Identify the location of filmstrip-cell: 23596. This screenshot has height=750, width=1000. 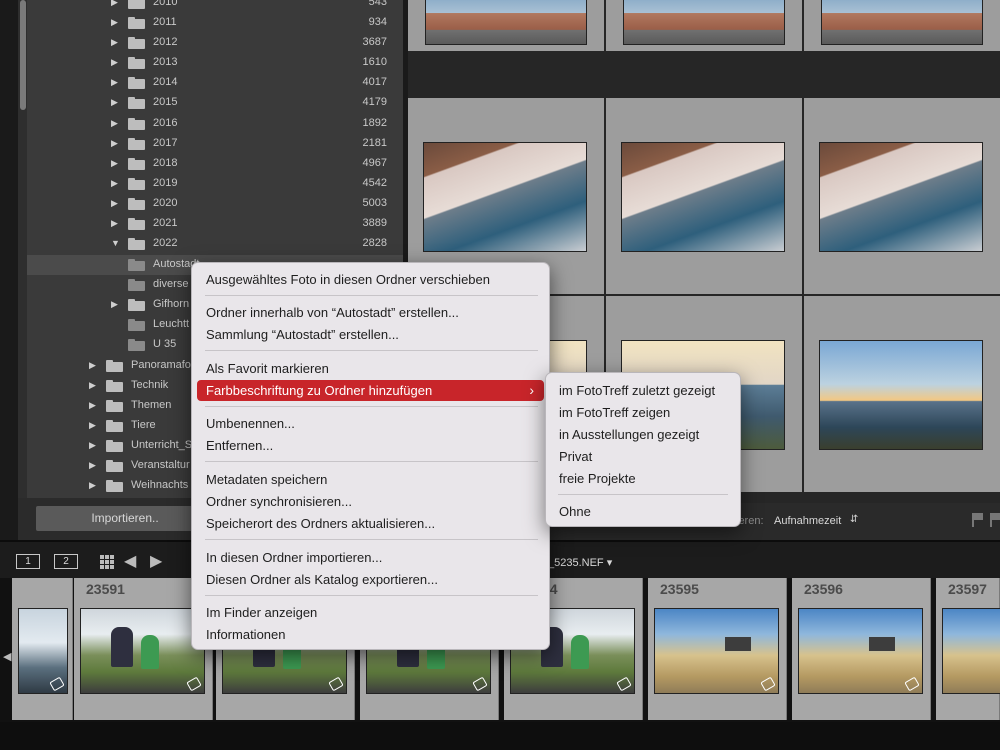
(861, 649).